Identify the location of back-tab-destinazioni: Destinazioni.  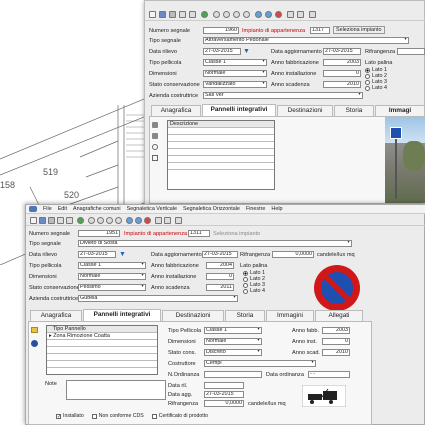
(305, 110).